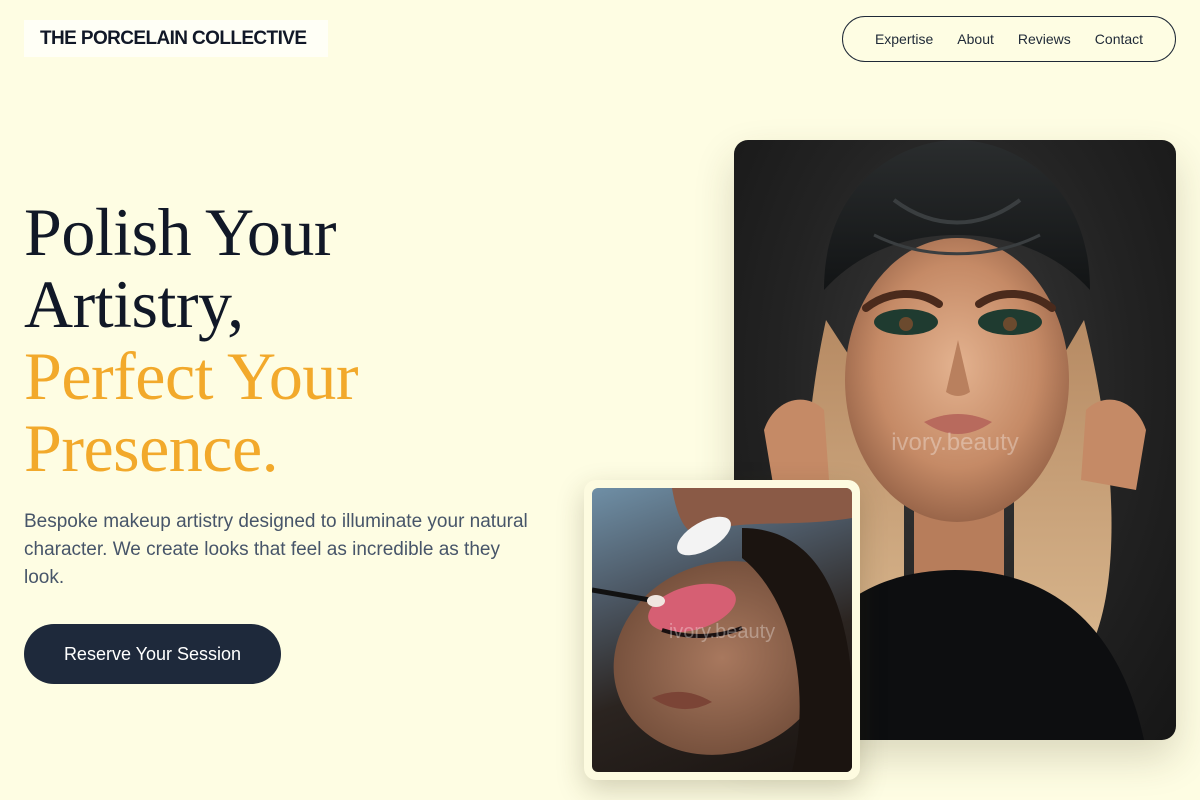 This screenshot has height=800, width=1200. I want to click on headline-accent-line-1: Perfect Your, so click(191, 376).